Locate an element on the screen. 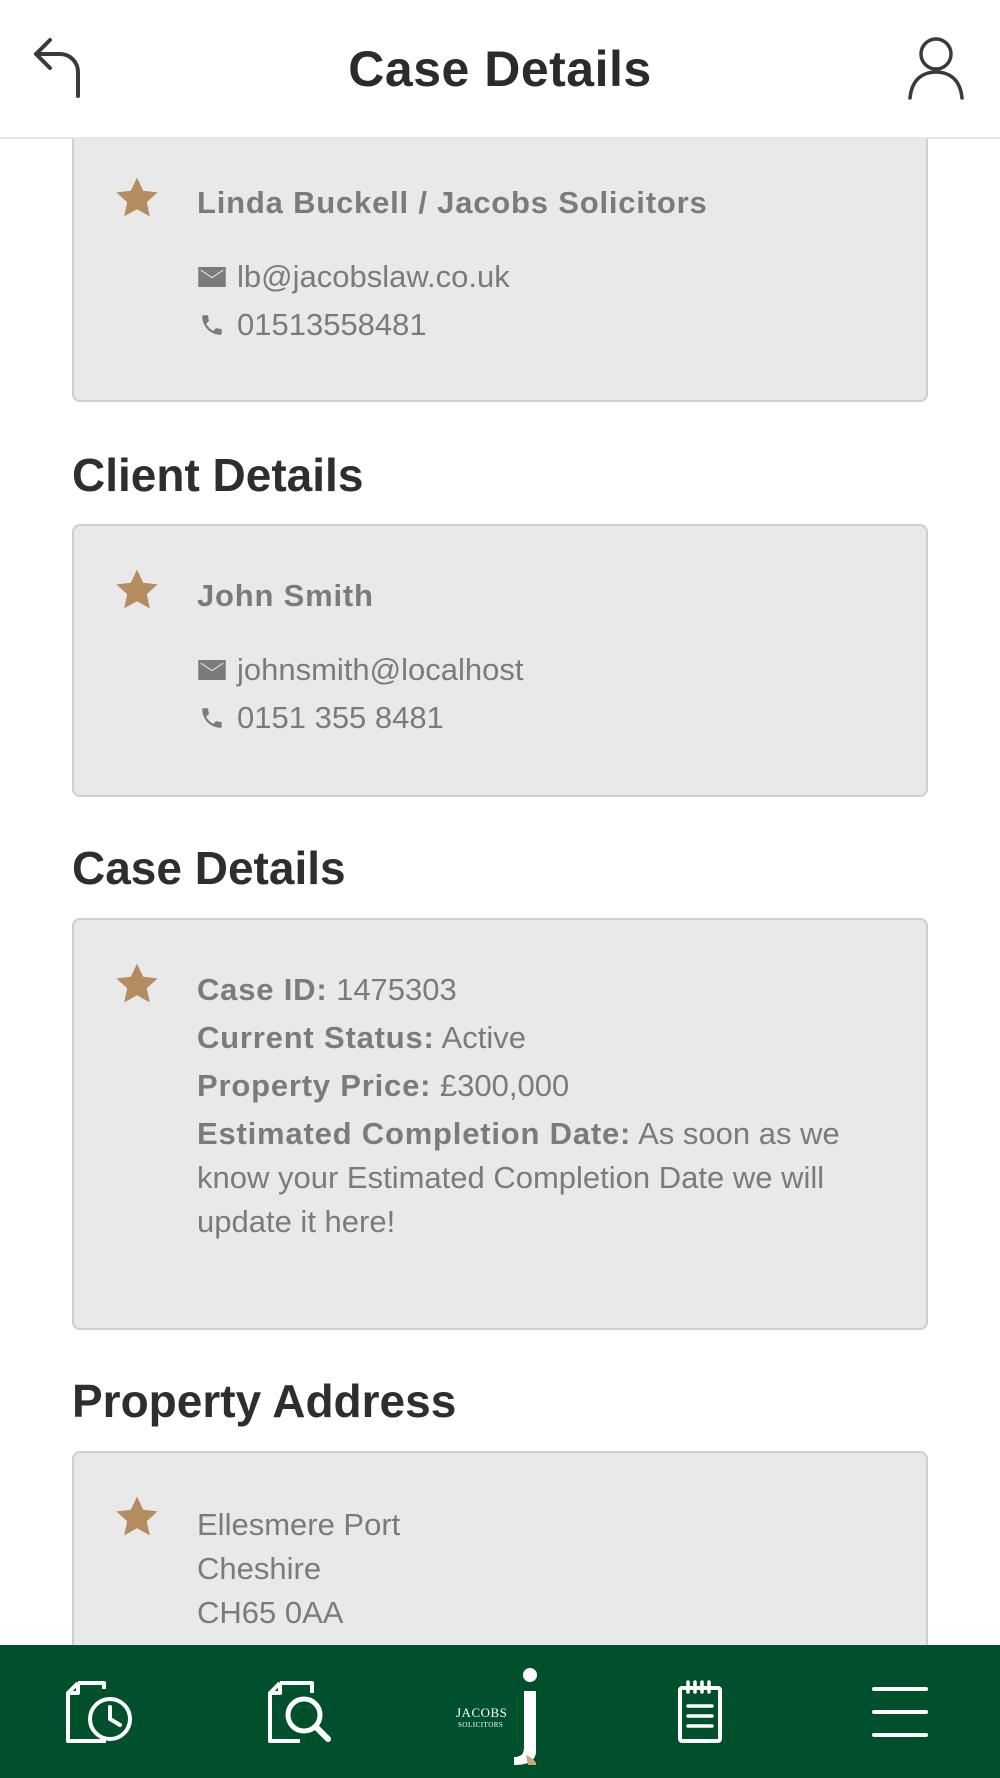 This screenshot has height=1778, width=1000. tab-case-history is located at coordinates (100, 1711).